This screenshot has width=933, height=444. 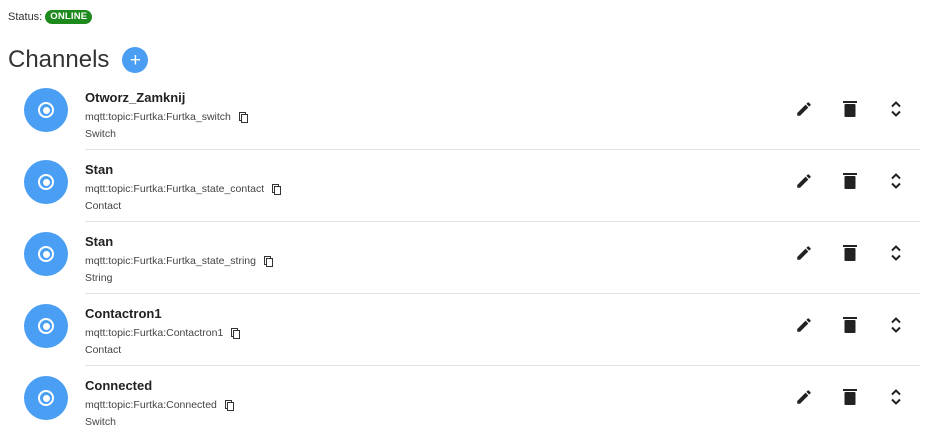 I want to click on channels-header: Channels +, so click(x=78, y=60).